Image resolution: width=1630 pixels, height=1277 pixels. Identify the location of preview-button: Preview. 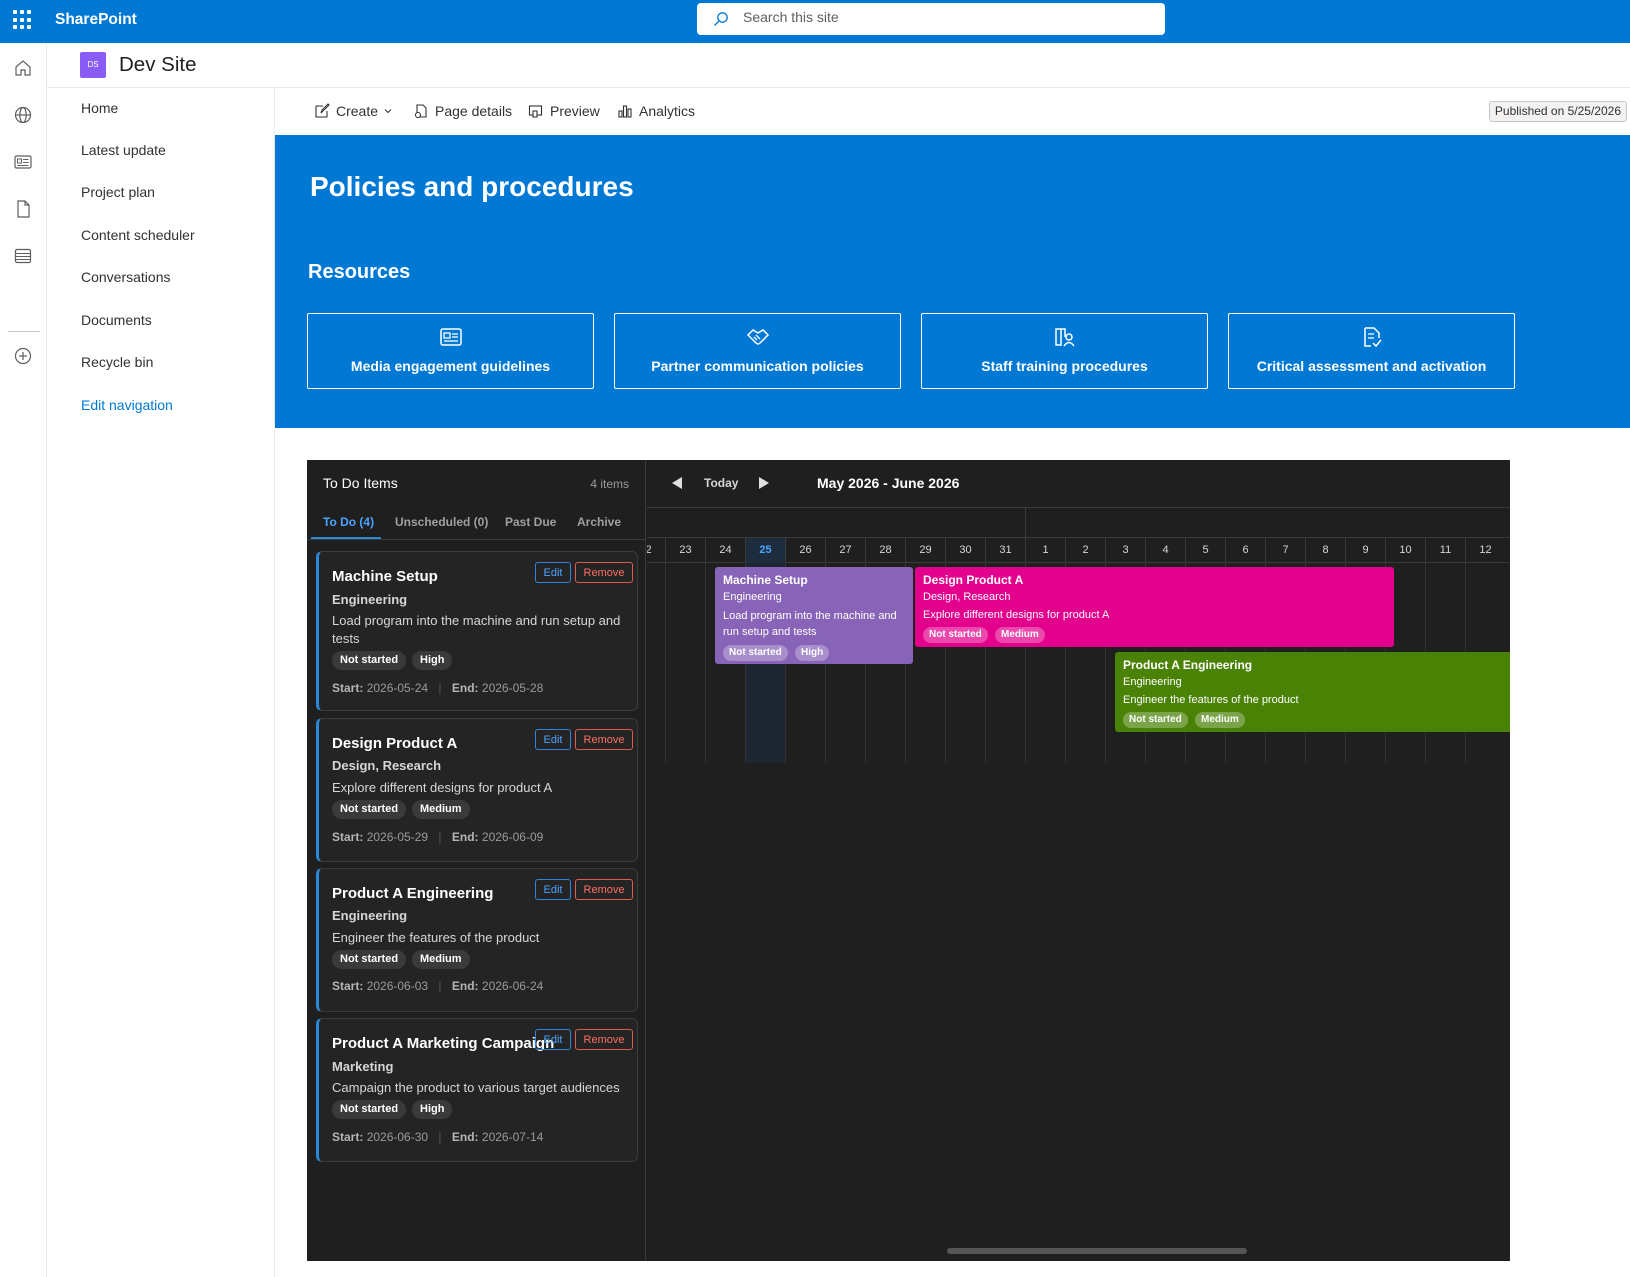
(564, 111).